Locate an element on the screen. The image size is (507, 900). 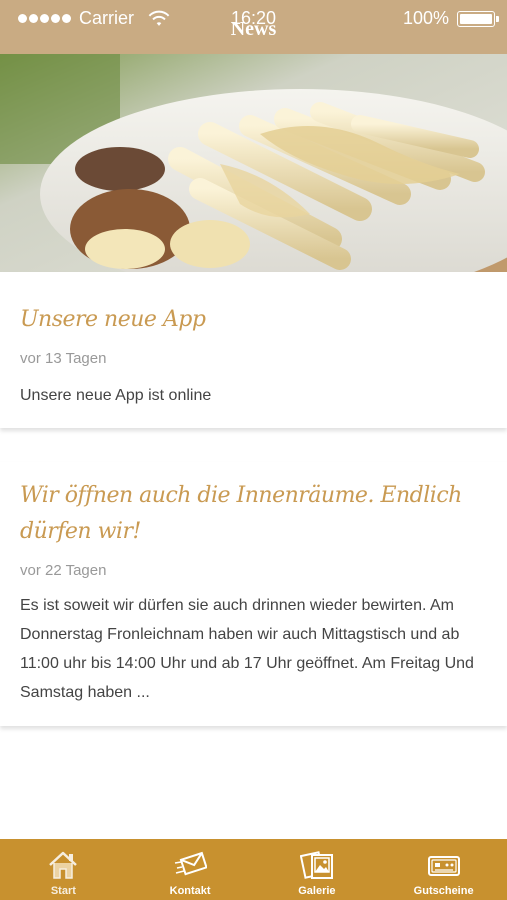
battery-status: 100% is located at coordinates (450, 18).